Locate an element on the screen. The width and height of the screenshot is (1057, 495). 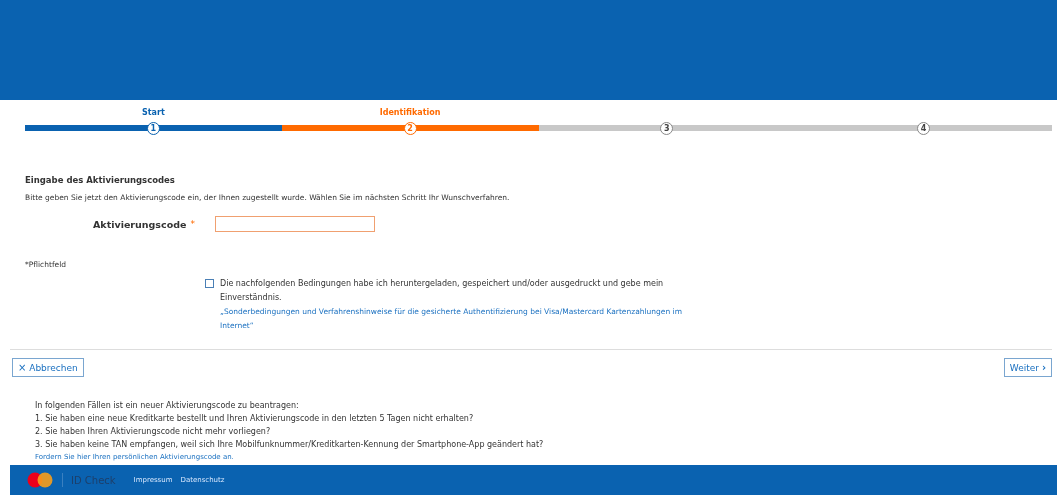
step-label: Identifikation is located at coordinates (410, 112).